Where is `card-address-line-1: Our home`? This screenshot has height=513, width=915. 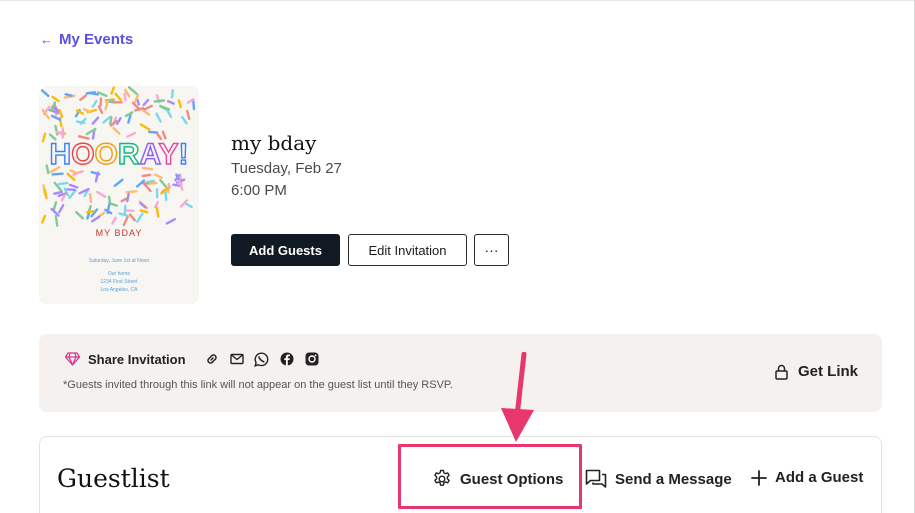
card-address-line-1: Our home is located at coordinates (119, 274).